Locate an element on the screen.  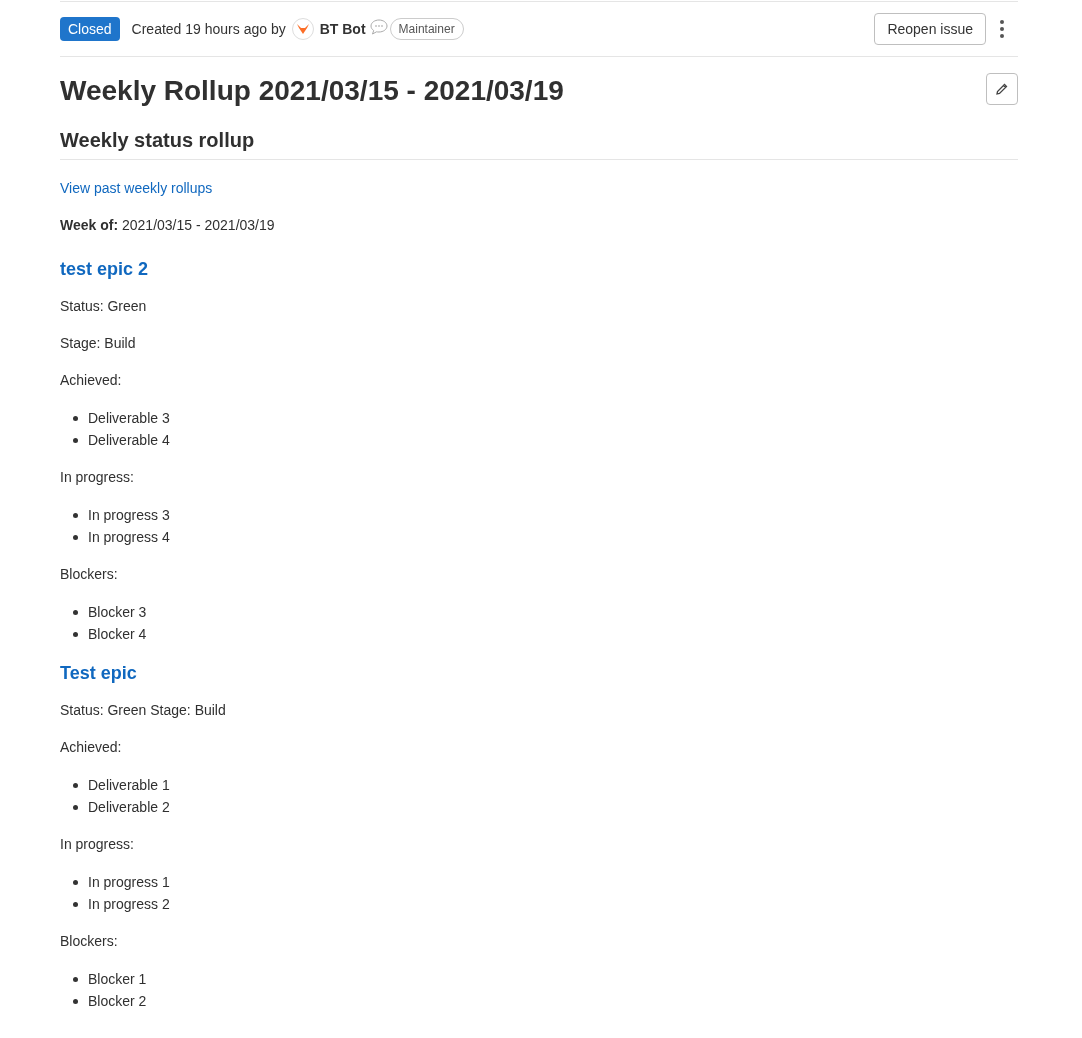
week-of-text: Week of: 2021/03/15 - 2021/03/19 is located at coordinates (168, 225).